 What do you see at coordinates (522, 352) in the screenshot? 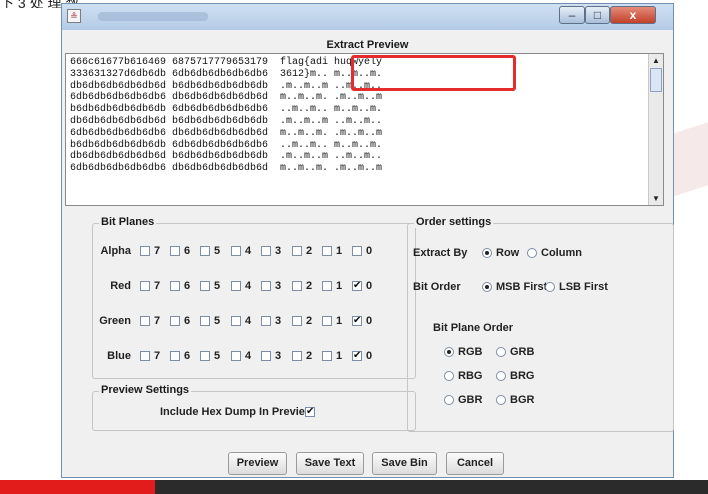
I see `radio-label-grb: GRB` at bounding box center [522, 352].